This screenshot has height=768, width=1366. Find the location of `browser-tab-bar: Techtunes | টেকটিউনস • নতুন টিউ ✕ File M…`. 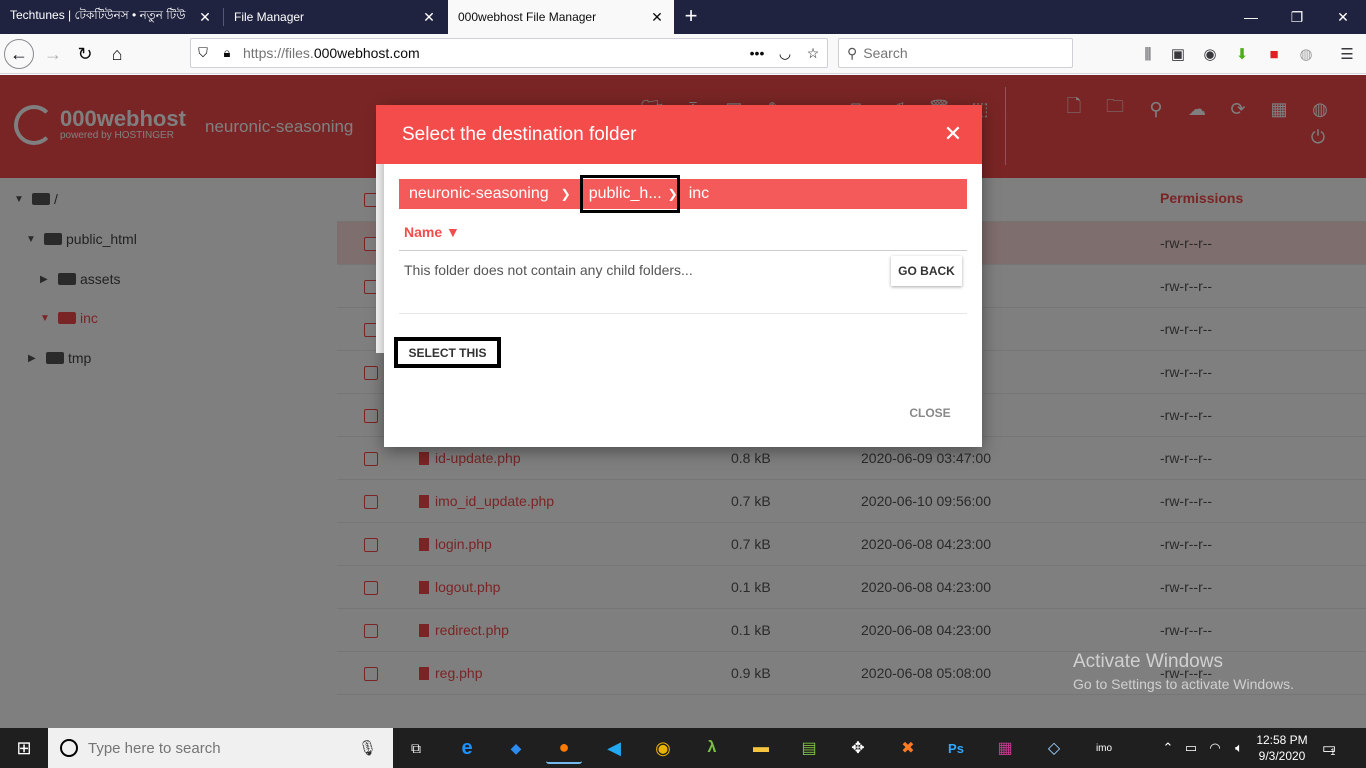

browser-tab-bar: Techtunes | টেকটিউনস • নতুন টিউ ✕ File M… is located at coordinates (683, 17).